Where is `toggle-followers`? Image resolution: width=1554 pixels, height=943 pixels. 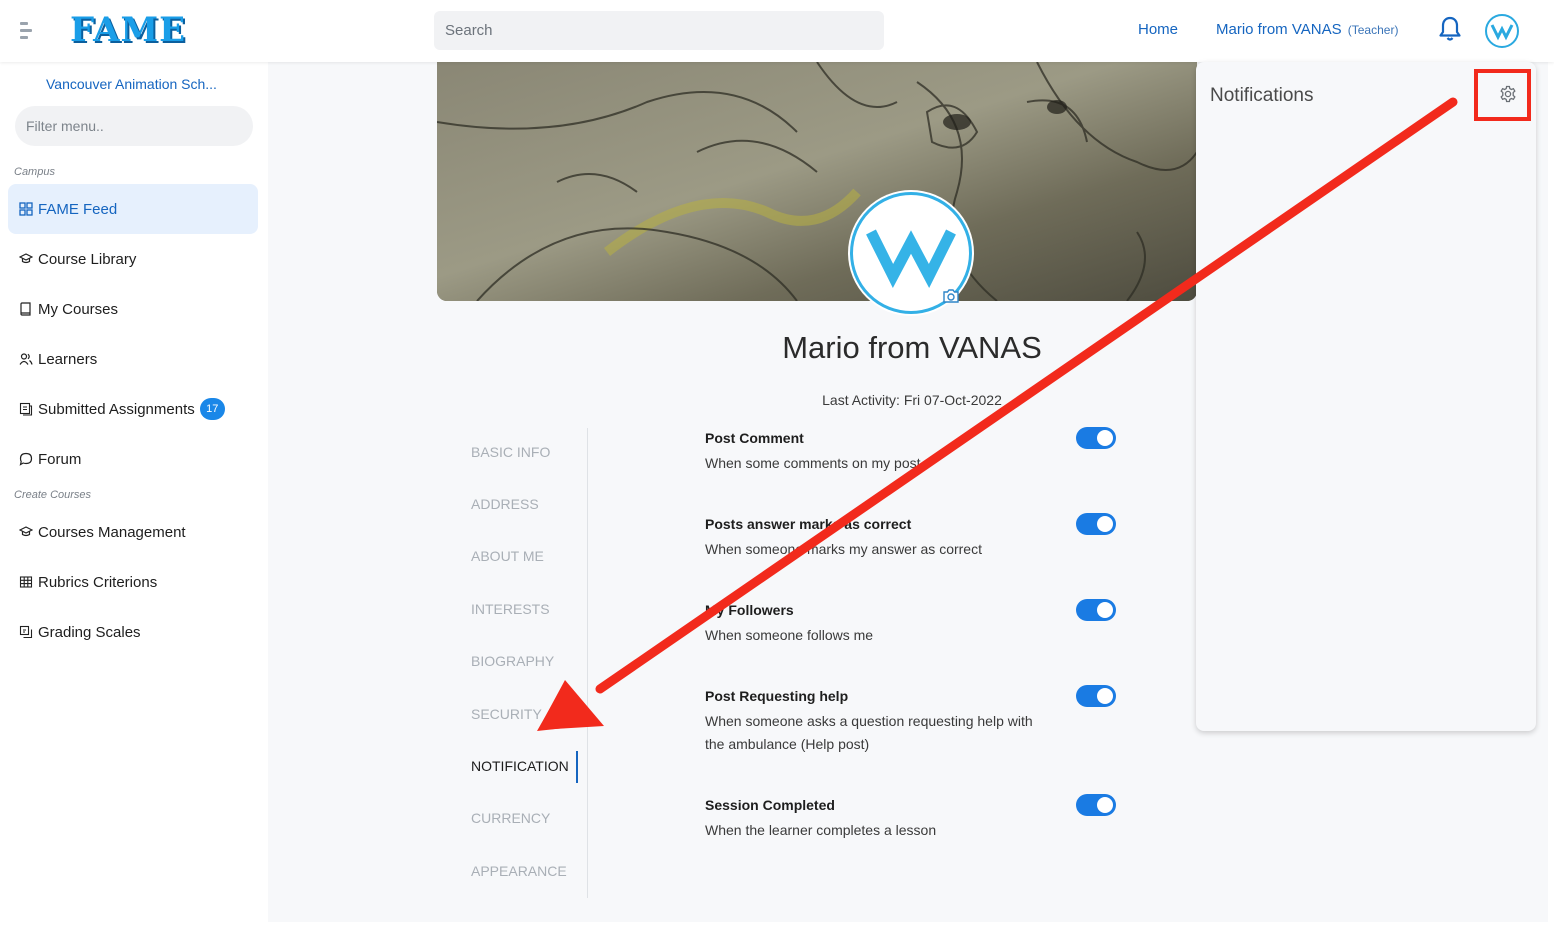
toggle-followers is located at coordinates (1096, 610).